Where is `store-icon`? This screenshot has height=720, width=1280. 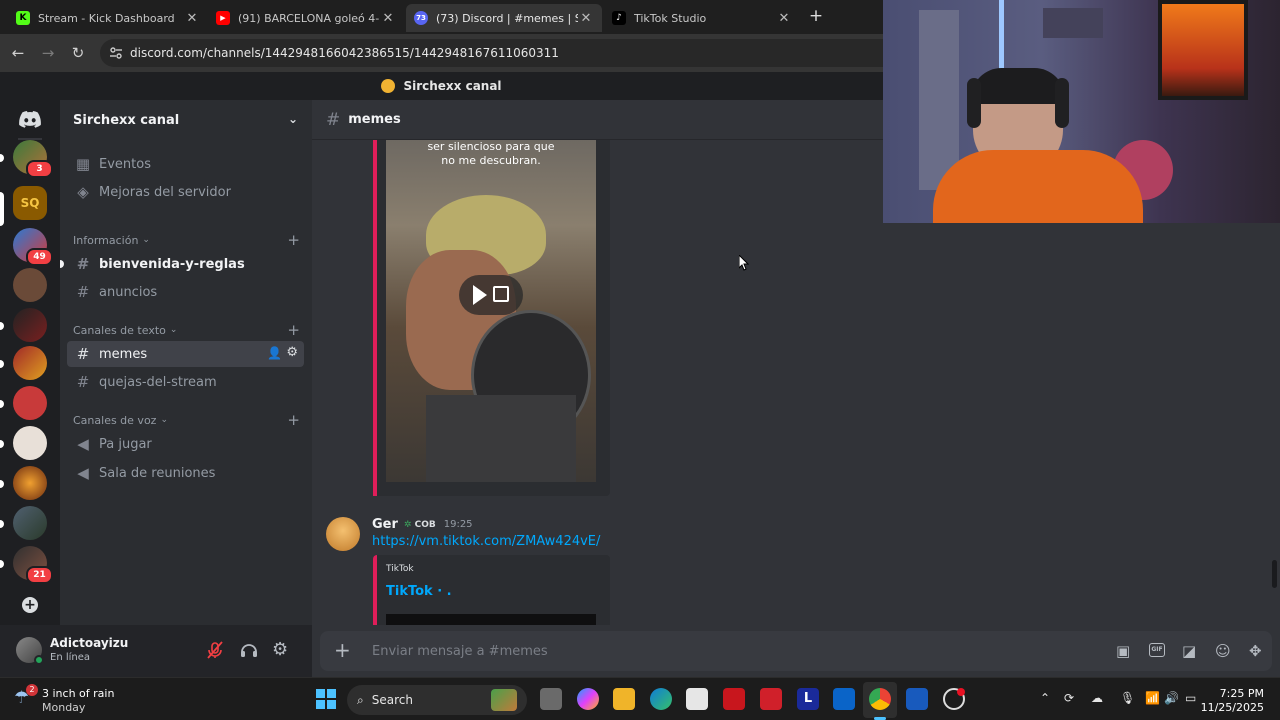
store-icon is located at coordinates (697, 699).